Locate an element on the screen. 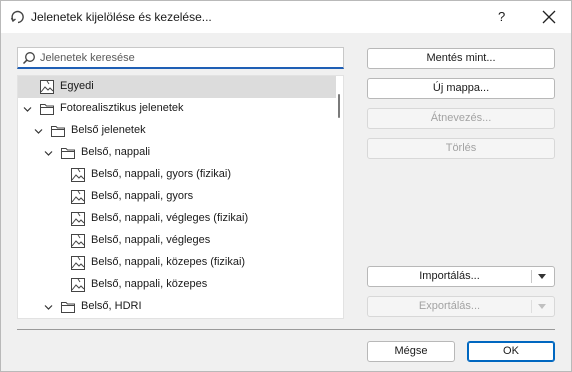 This screenshot has width=572, height=372. search-icon is located at coordinates (28, 58).